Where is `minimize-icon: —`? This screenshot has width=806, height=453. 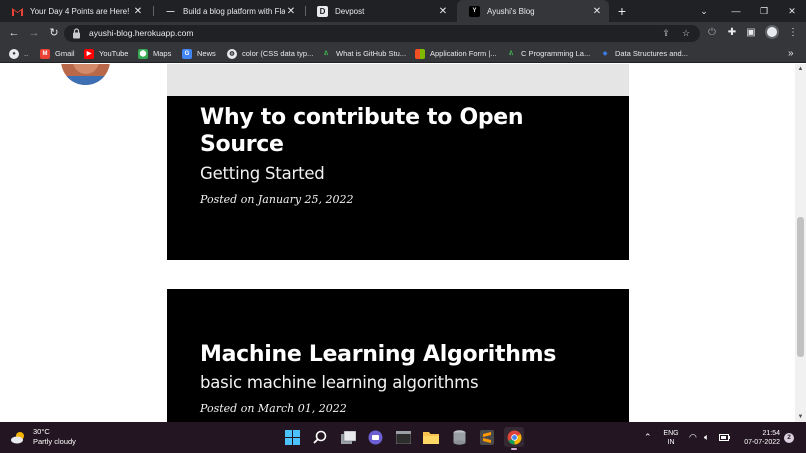
minimize-icon: — is located at coordinates (736, 11).